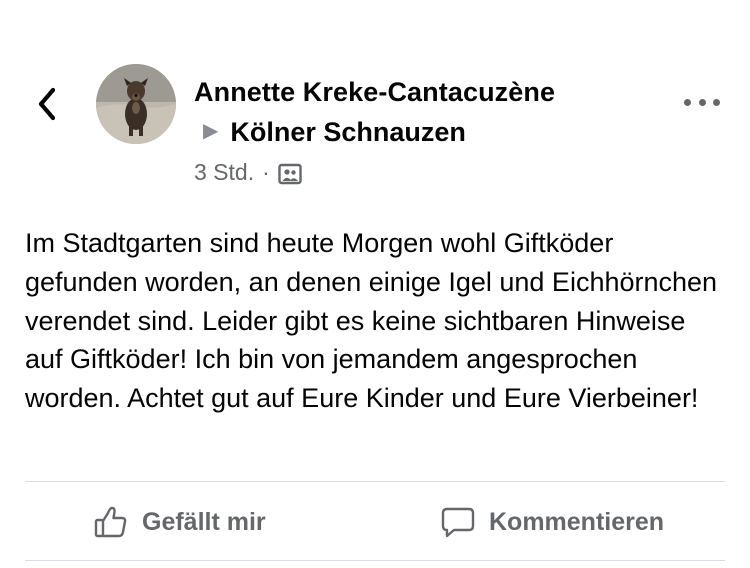 This screenshot has height=568, width=750. I want to click on avatar, so click(136, 104).